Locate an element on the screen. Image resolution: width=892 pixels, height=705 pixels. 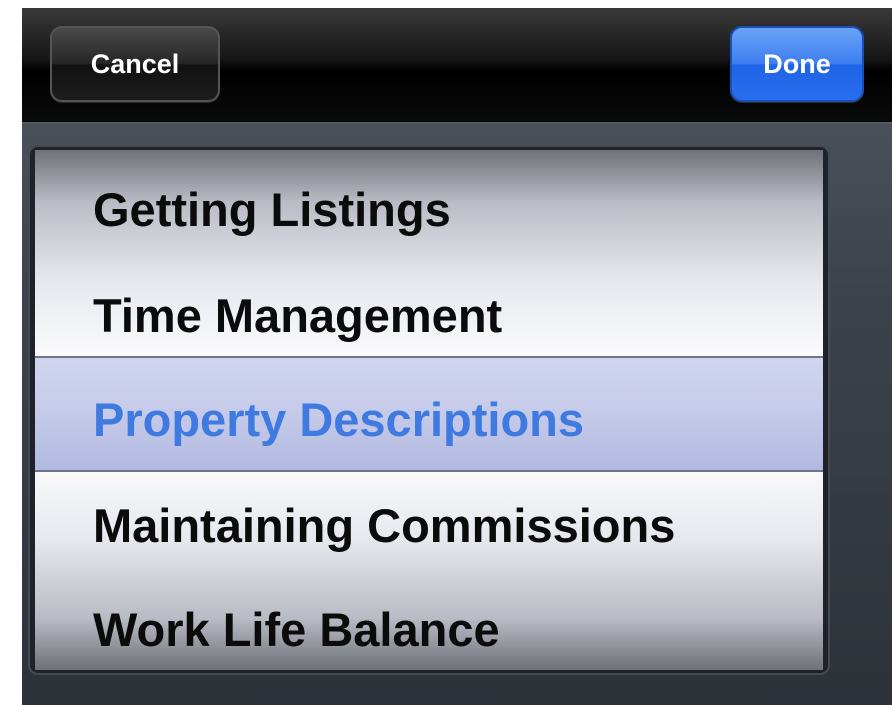
cancel-button: Cancel is located at coordinates (135, 64).